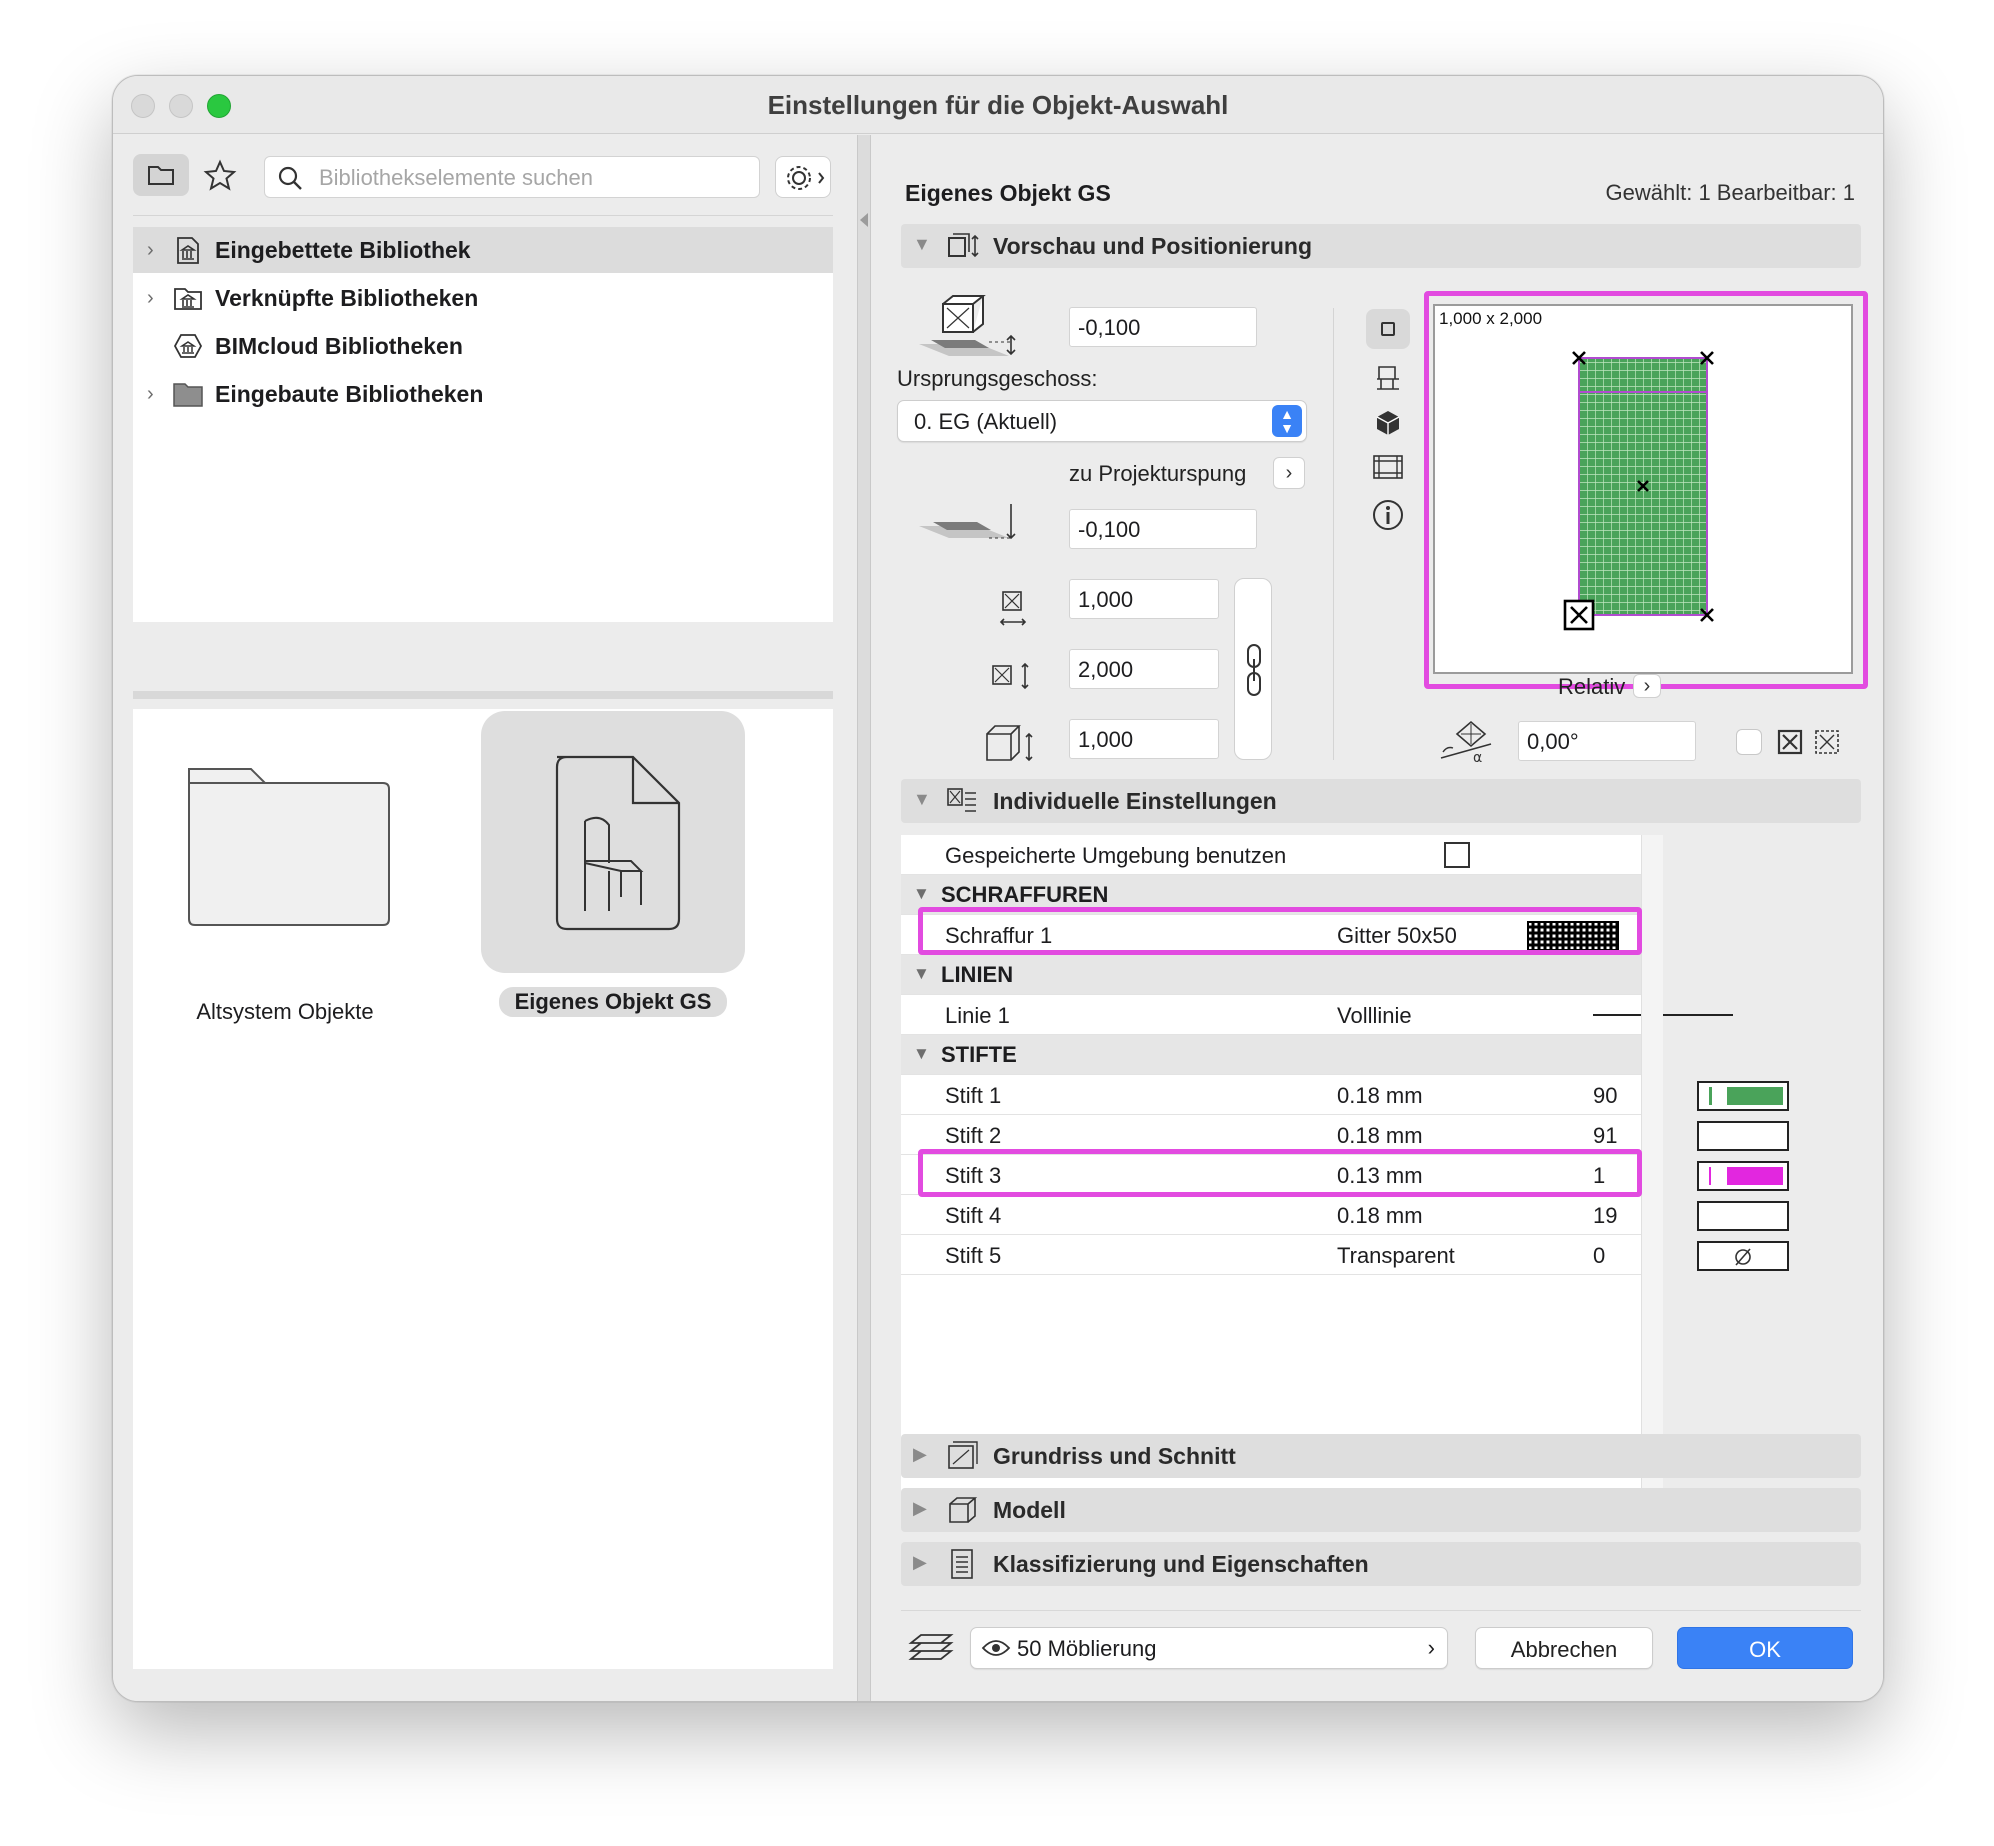 The width and height of the screenshot is (1994, 1846). I want to click on param-value: Volllinie, so click(1374, 1015).